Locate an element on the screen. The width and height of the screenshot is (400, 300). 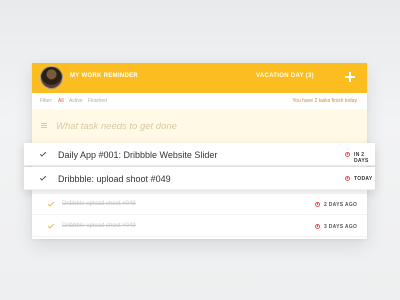
task-due: TODAY is located at coordinates (363, 179).